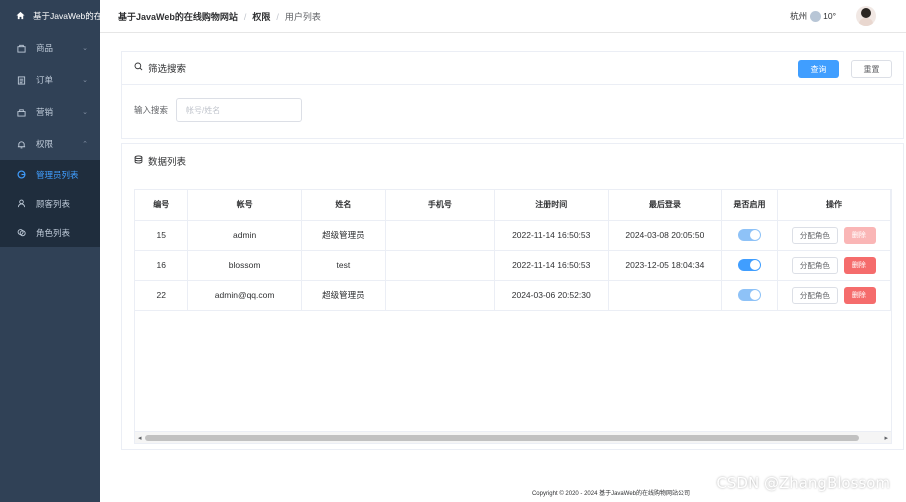 The image size is (906, 502). What do you see at coordinates (21, 112) in the screenshot?
I see `marketing-icon` at bounding box center [21, 112].